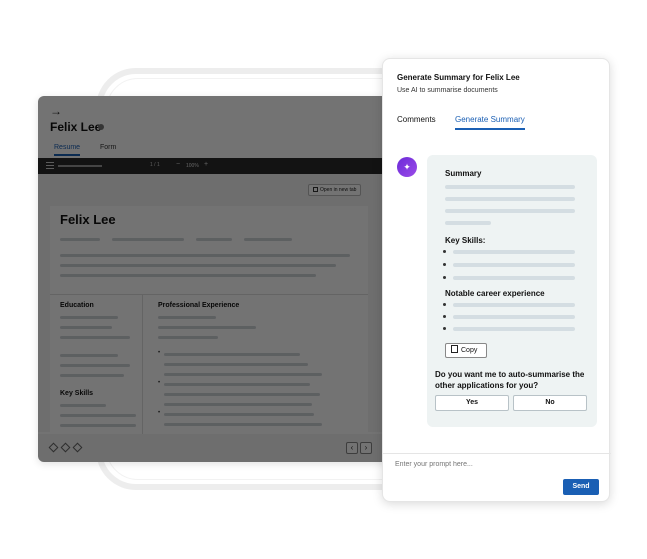 The image size is (647, 559). What do you see at coordinates (56, 111) in the screenshot?
I see `arrow-right-icon: →` at bounding box center [56, 111].